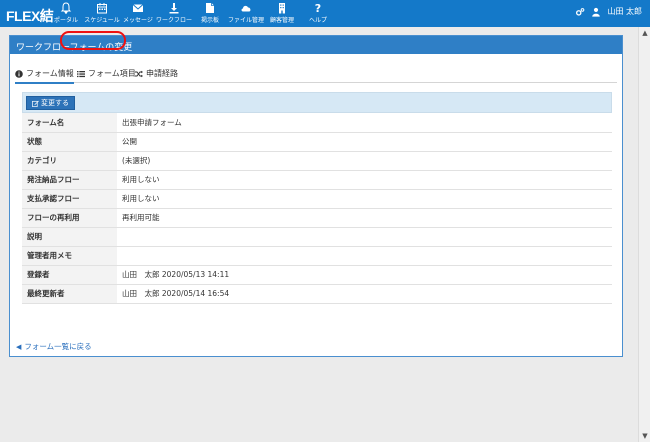 This screenshot has width=650, height=442. I want to click on field-label: 最終更新者, so click(69, 294).